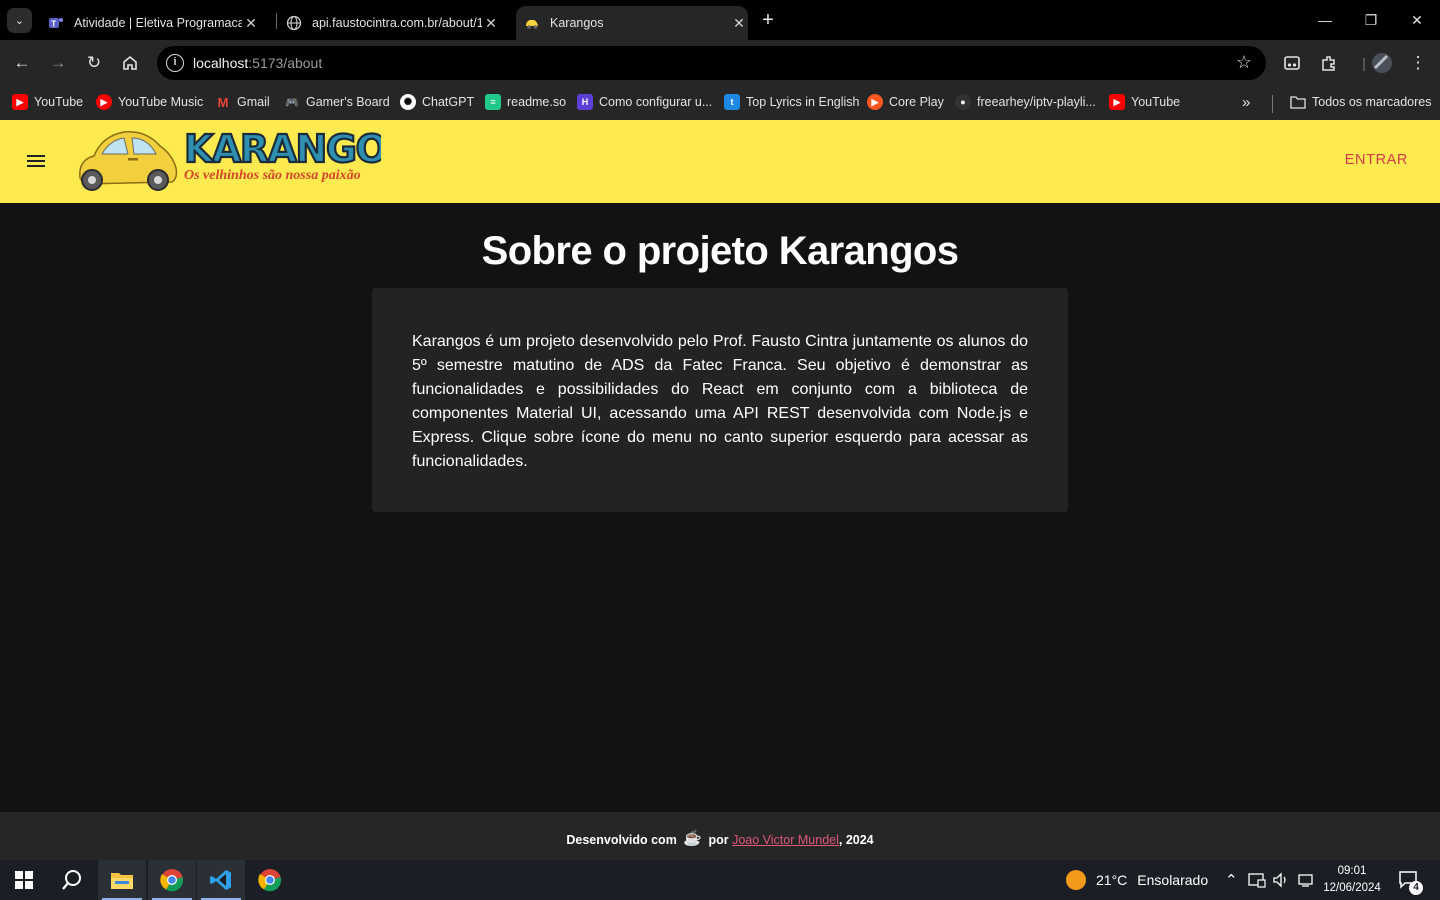 The image size is (1440, 900). Describe the element at coordinates (1382, 63) in the screenshot. I see `profile-avatar` at that location.